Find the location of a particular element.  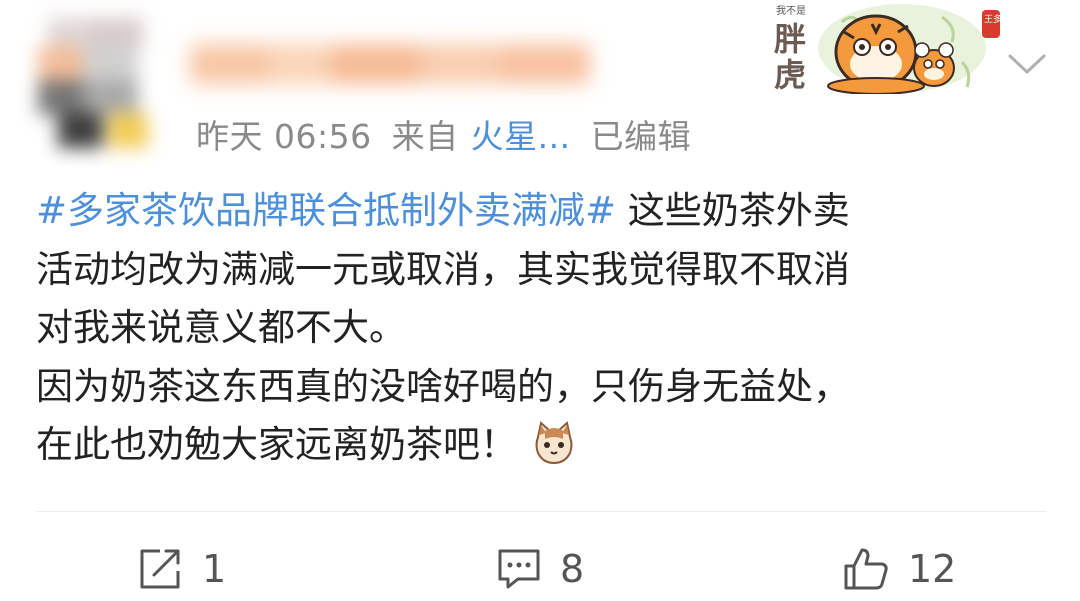

thumbs-up-icon is located at coordinates (866, 569).